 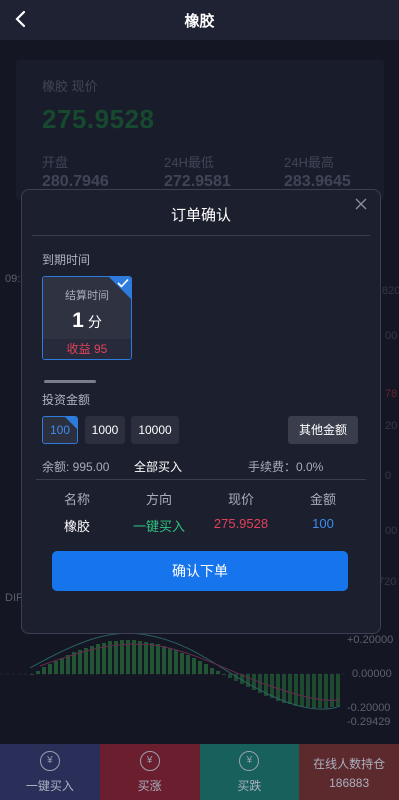 What do you see at coordinates (149, 785) in the screenshot?
I see `buy-up-label: 买涨` at bounding box center [149, 785].